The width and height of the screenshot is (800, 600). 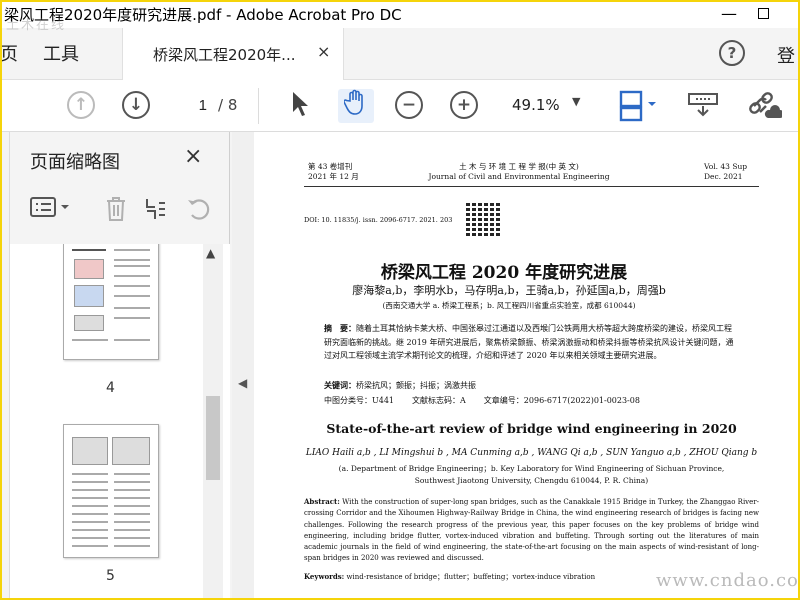 I want to click on hand-icon, so click(x=356, y=106).